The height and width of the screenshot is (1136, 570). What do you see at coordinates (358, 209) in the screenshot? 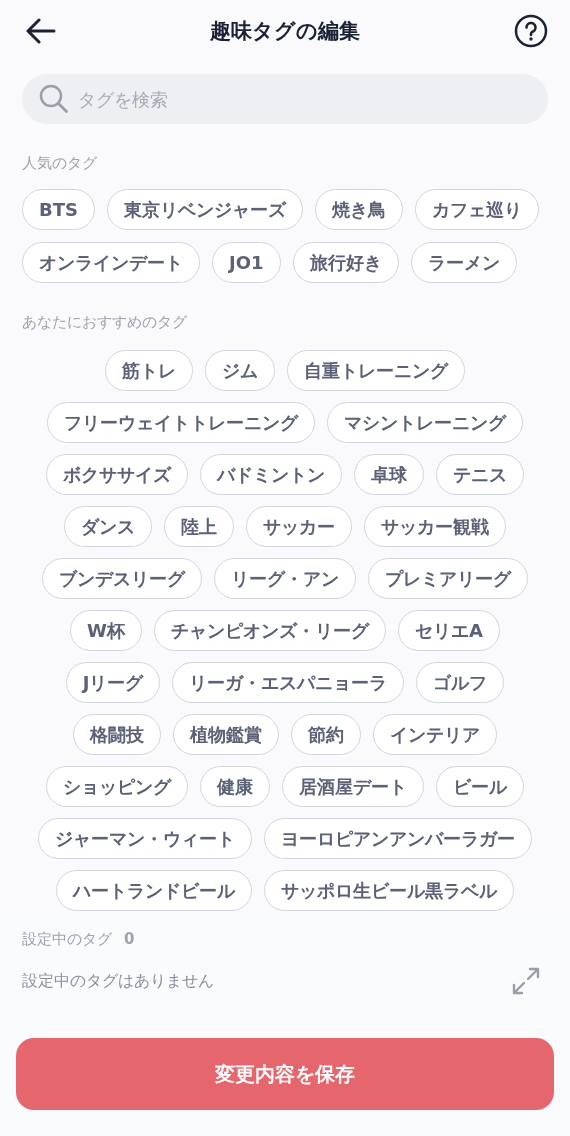
I see `tag-chip: 焼き鳥` at bounding box center [358, 209].